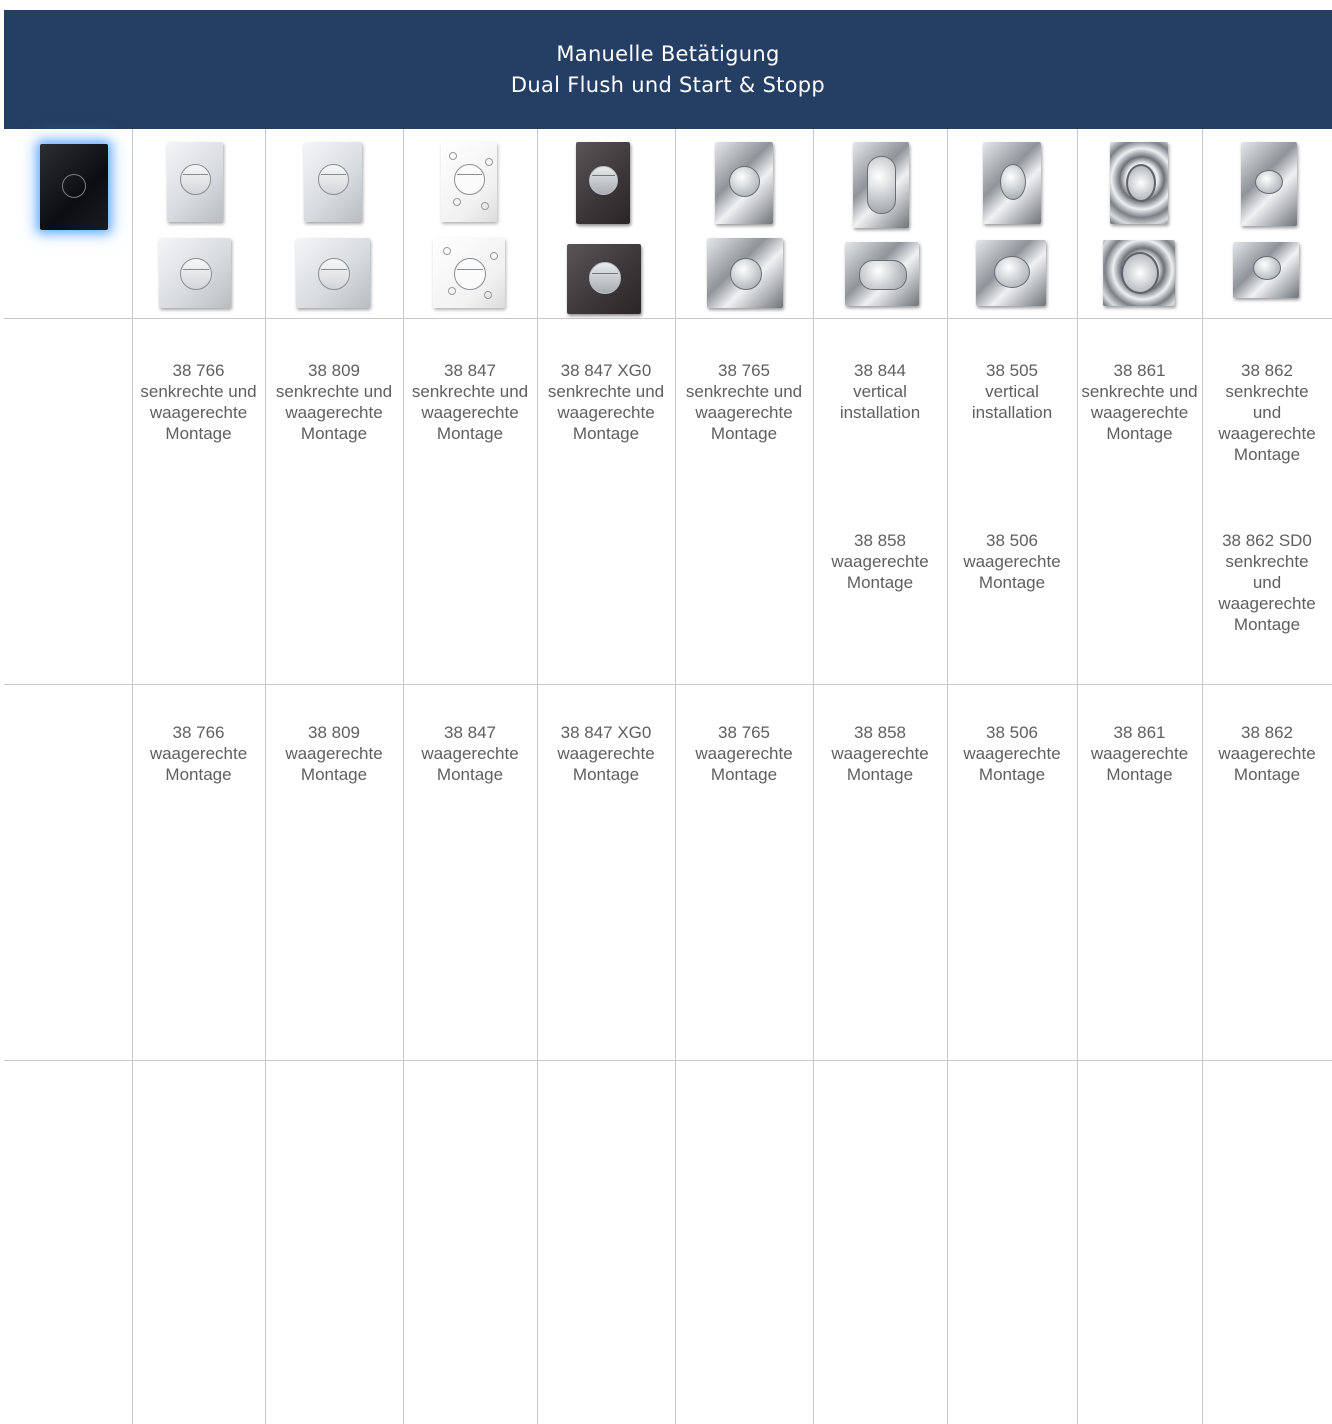 This screenshot has width=1332, height=1424. Describe the element at coordinates (1267, 540) in the screenshot. I see `article-number: 38 862 SD0` at that location.